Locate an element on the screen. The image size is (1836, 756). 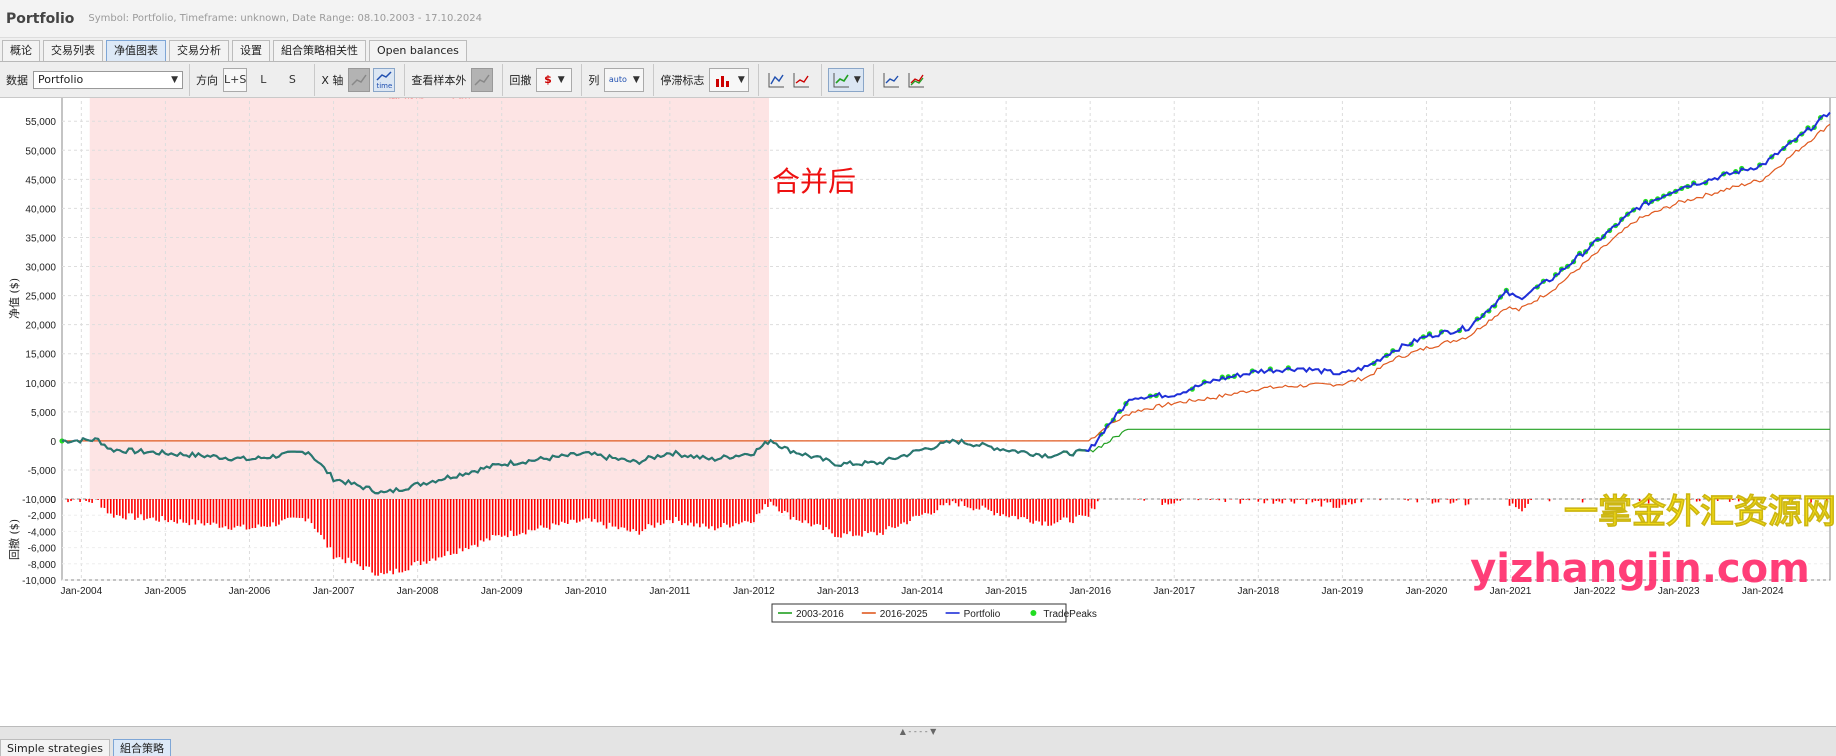
x-tick-label: Jan-2020 is located at coordinates (1427, 591).